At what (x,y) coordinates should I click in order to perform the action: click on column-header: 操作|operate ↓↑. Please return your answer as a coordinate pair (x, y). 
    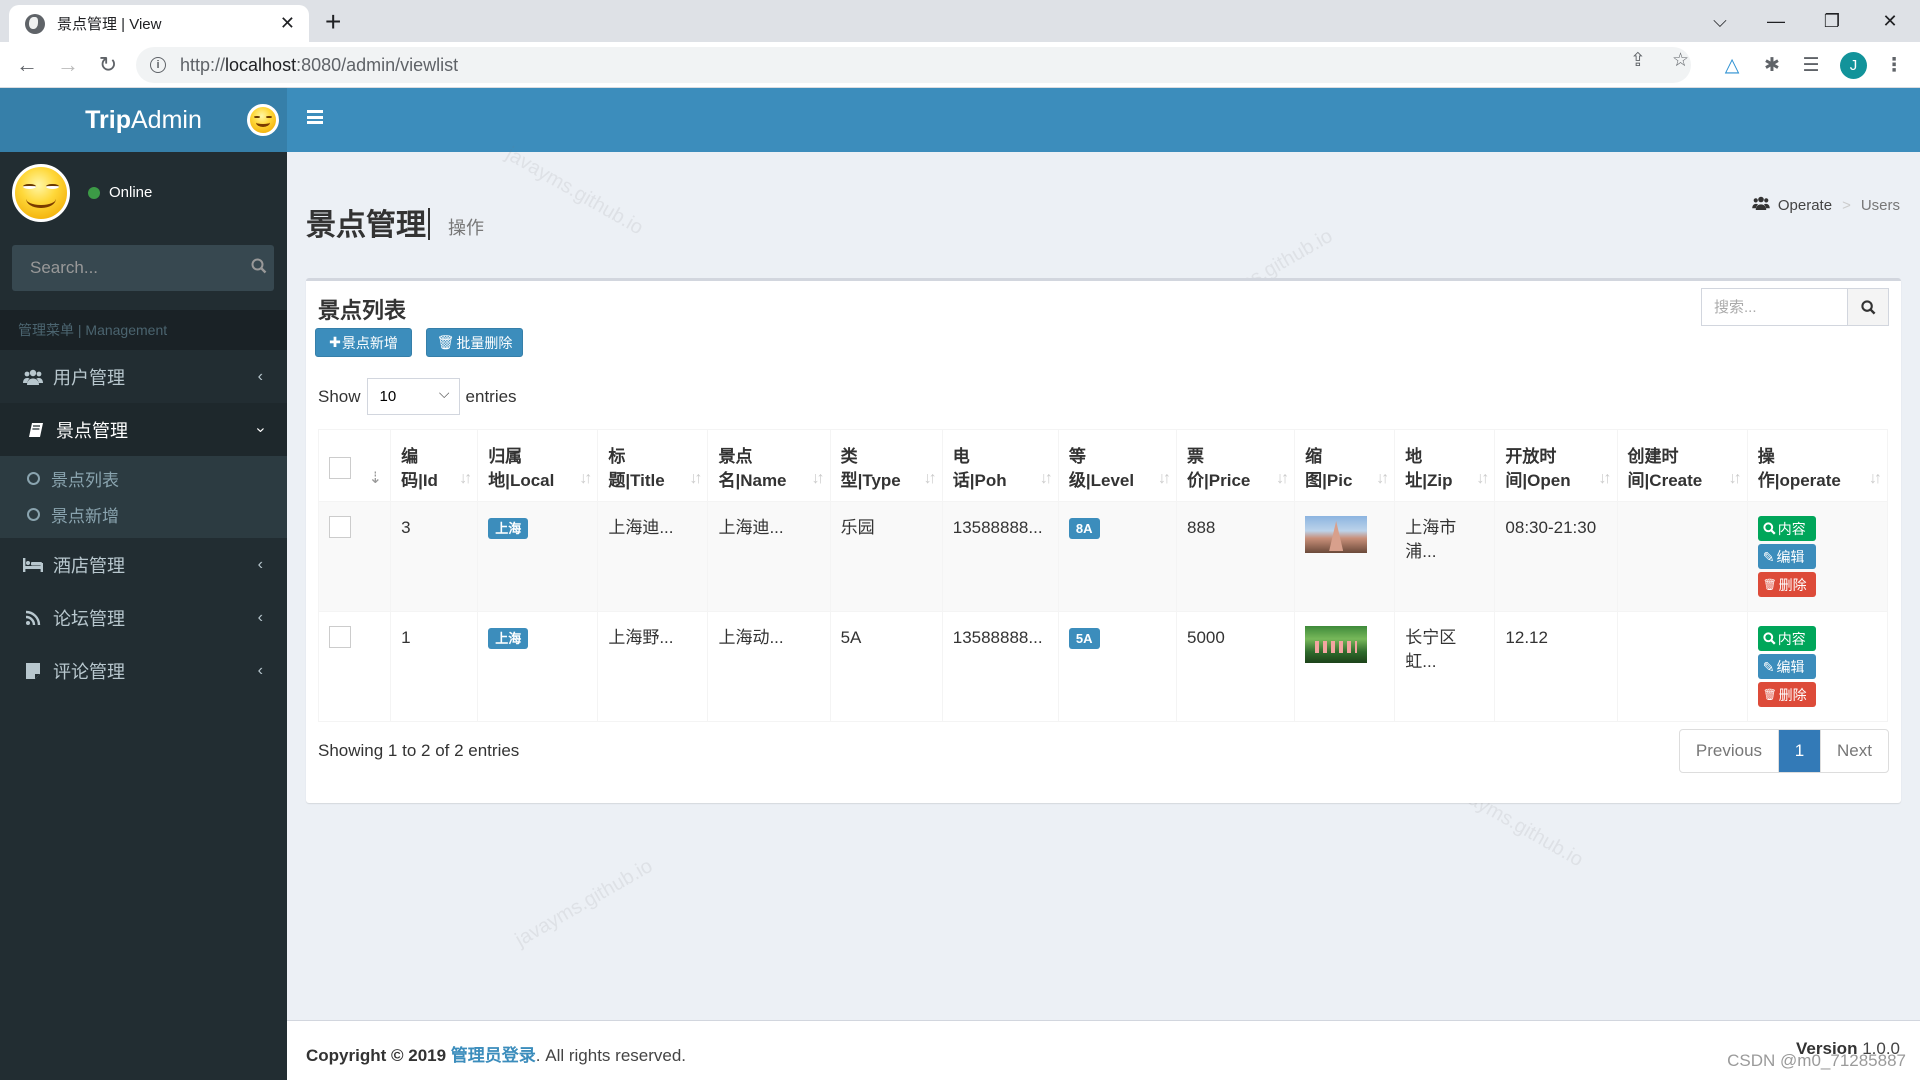
    Looking at the image, I should click on (1817, 465).